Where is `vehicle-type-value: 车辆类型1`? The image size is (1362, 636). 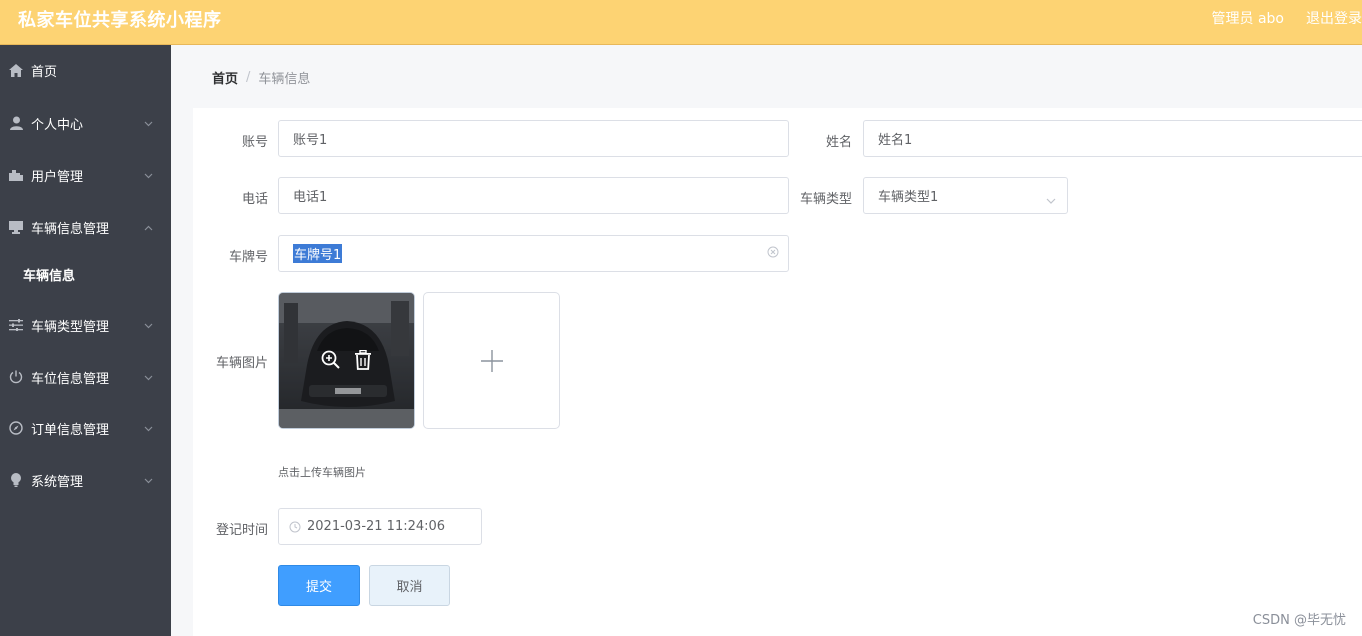 vehicle-type-value: 车辆类型1 is located at coordinates (908, 197).